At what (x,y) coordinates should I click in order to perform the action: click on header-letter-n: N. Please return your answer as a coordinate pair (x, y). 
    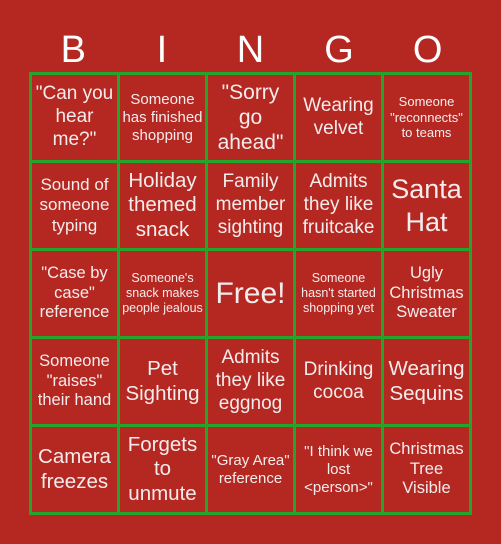
    Looking at the image, I should click on (250, 50).